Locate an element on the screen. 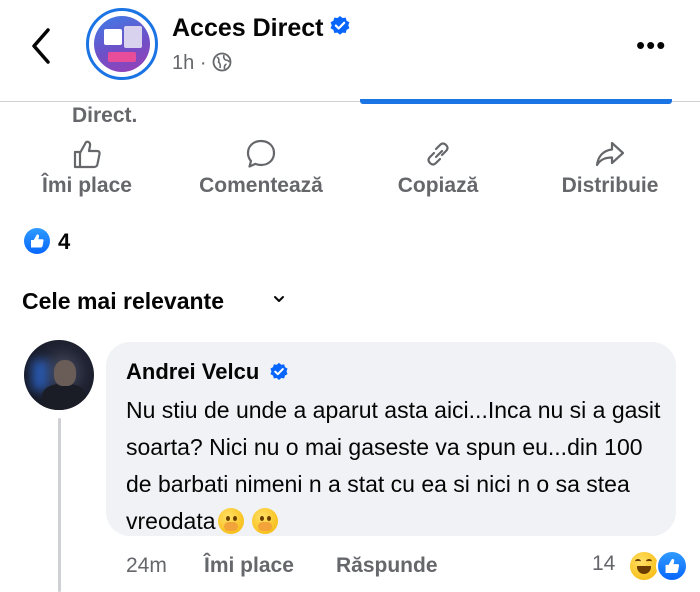  link-icon is located at coordinates (438, 155).